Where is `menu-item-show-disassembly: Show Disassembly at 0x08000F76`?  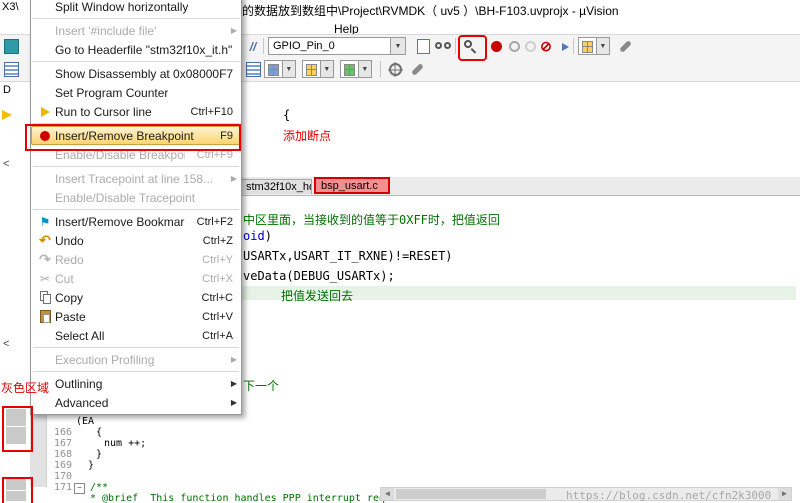
menu-item-show-disassembly: Show Disassembly at 0x08000F76 is located at coordinates (136, 73).